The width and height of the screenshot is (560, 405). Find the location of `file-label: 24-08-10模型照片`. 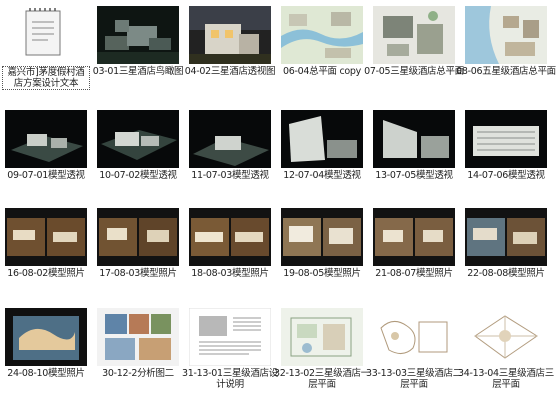

file-label: 24-08-10模型照片 is located at coordinates (46, 373).